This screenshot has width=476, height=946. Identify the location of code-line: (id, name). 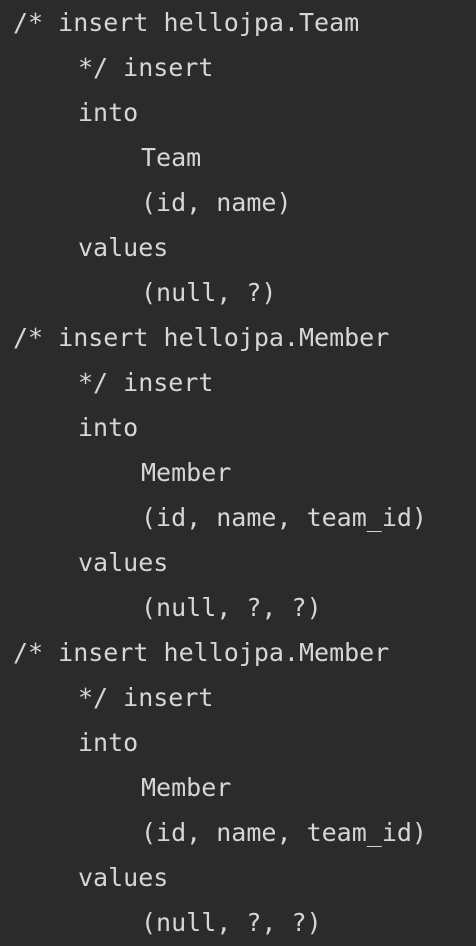
(216, 202).